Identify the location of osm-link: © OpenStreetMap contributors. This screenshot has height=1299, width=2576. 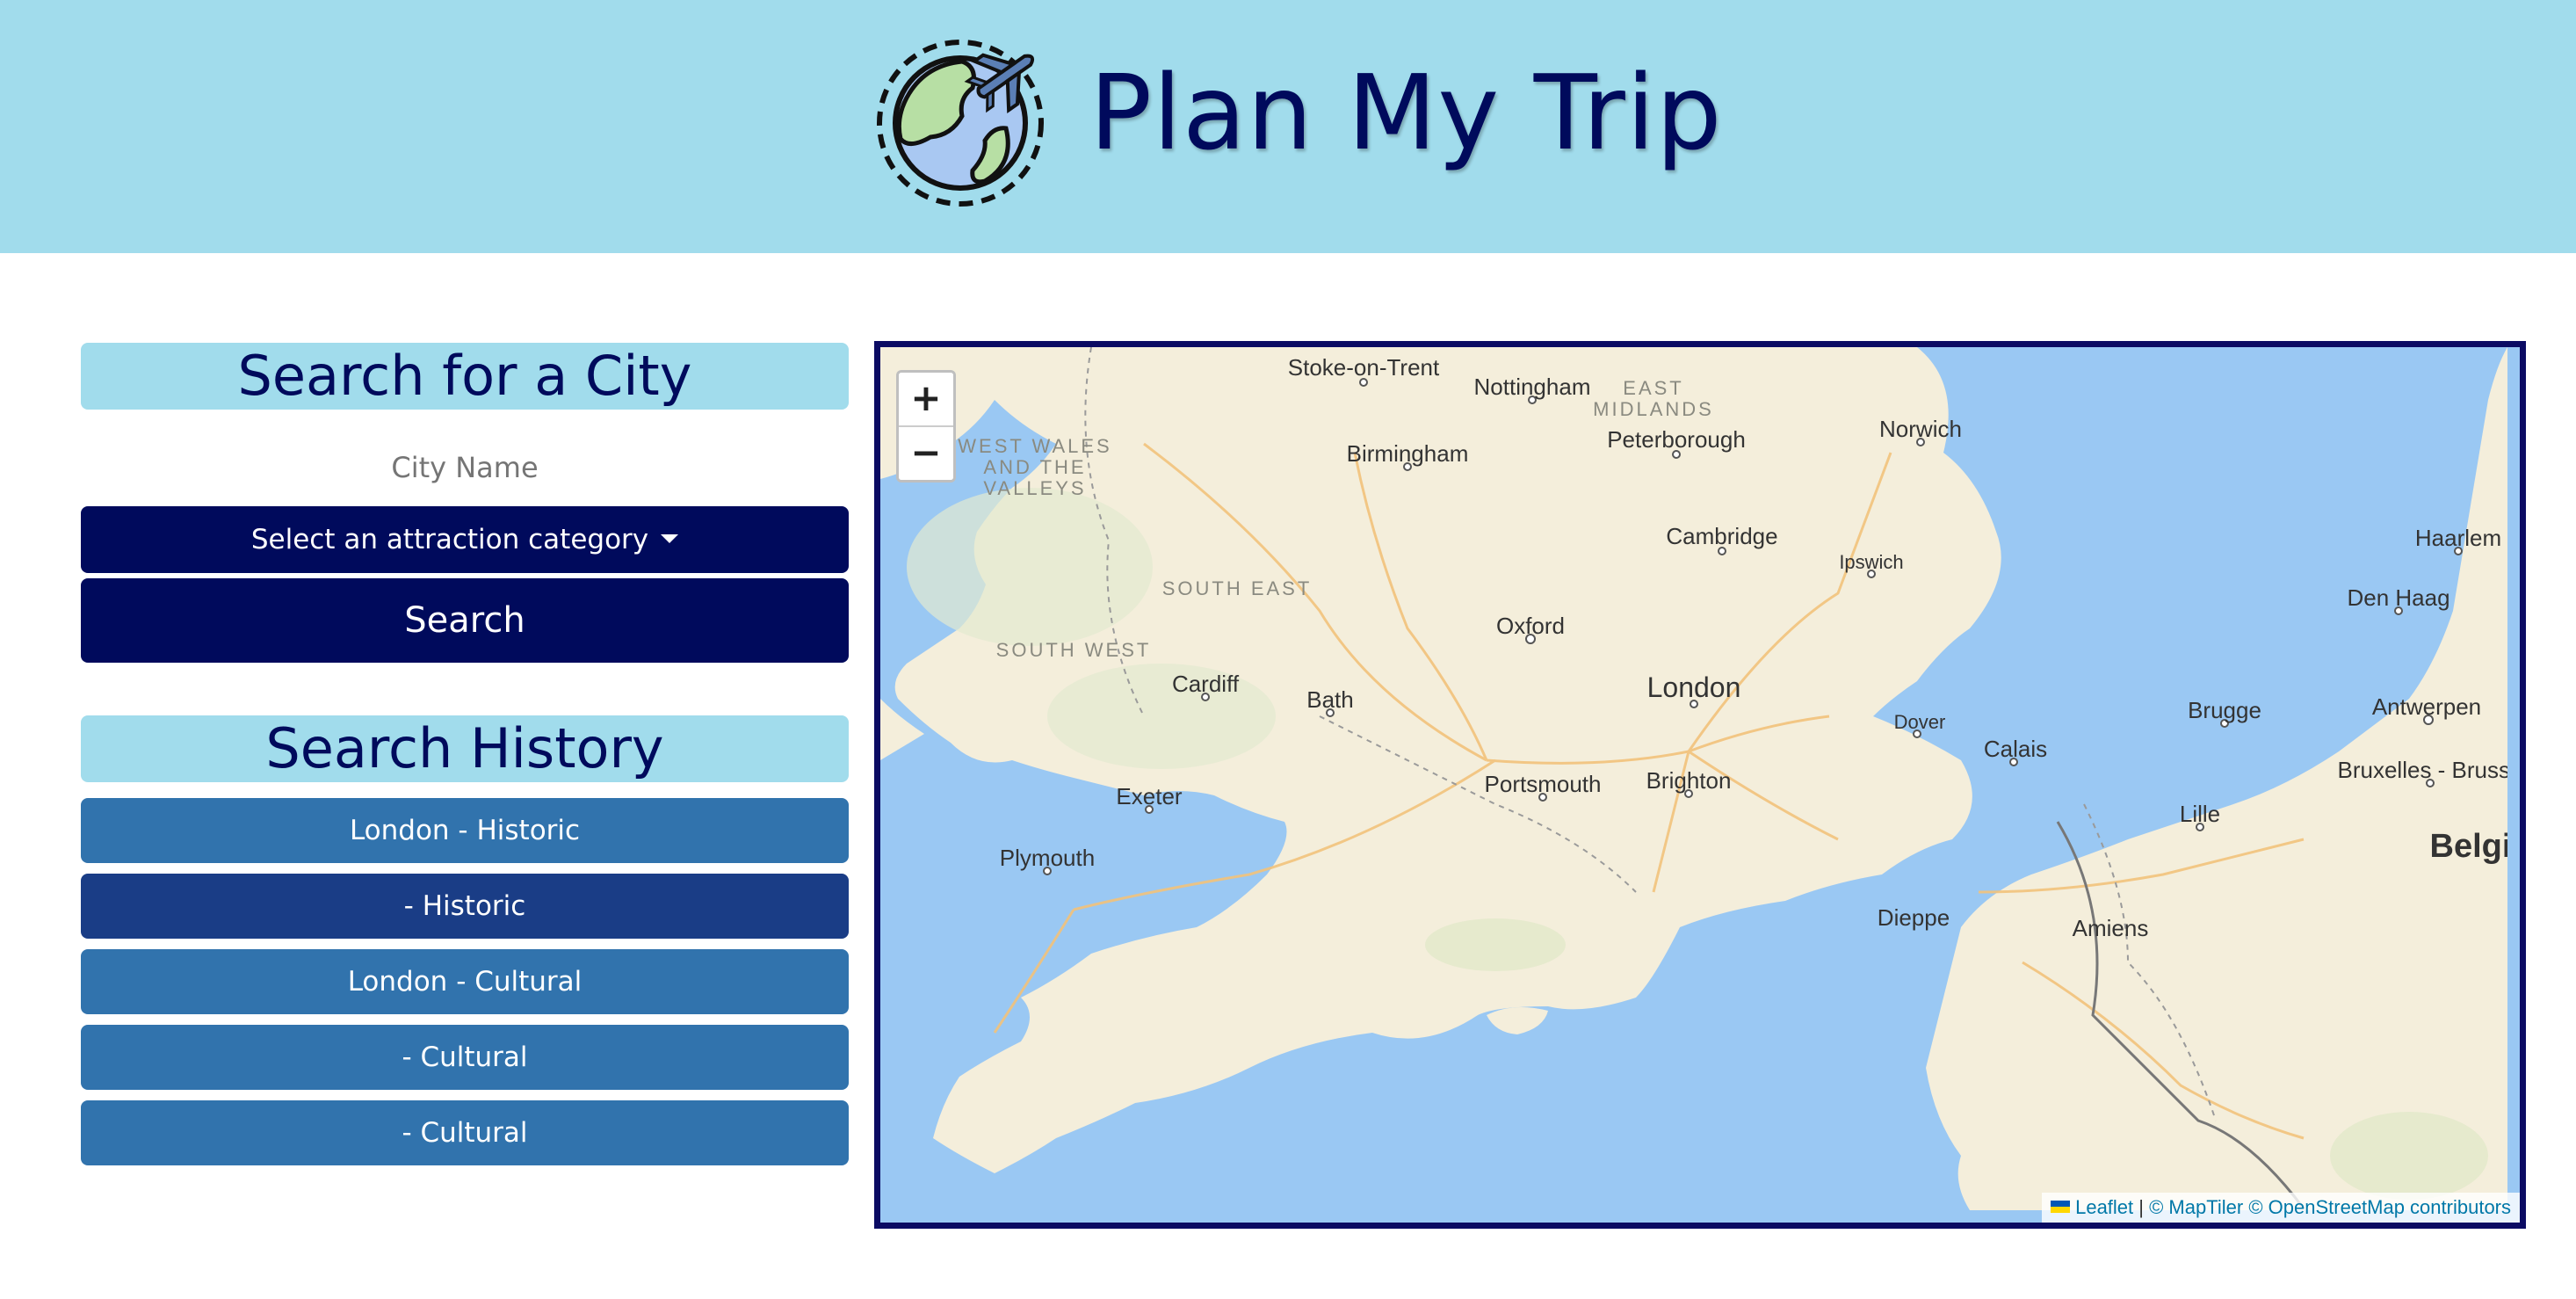
(2379, 1207).